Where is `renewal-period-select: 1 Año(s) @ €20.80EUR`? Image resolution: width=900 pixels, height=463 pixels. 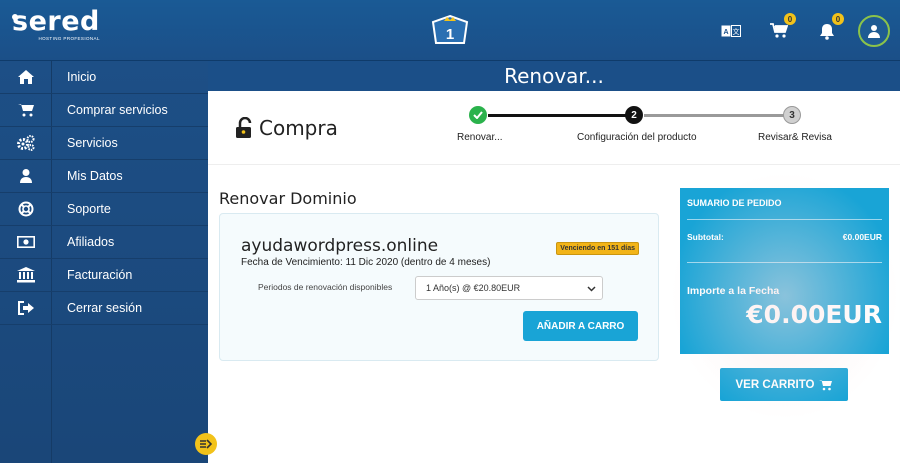
renewal-period-select: 1 Año(s) @ €20.80EUR is located at coordinates (509, 288).